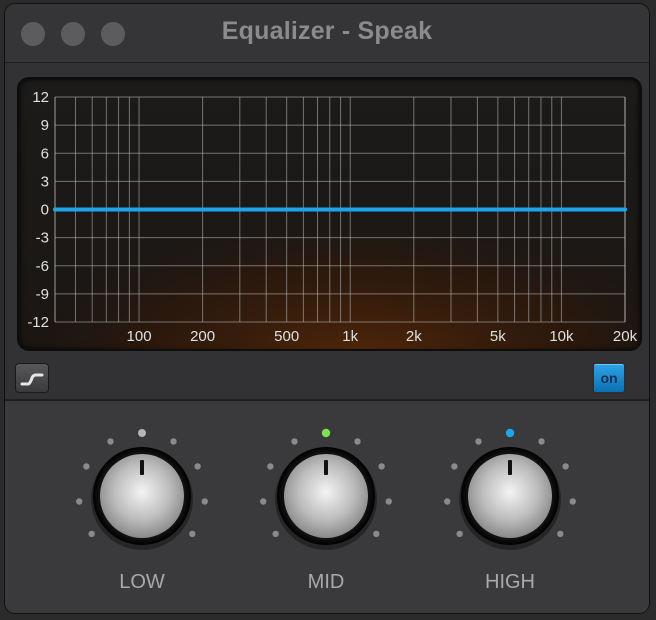 The width and height of the screenshot is (656, 620). I want to click on y-tick-label: 12, so click(40, 97).